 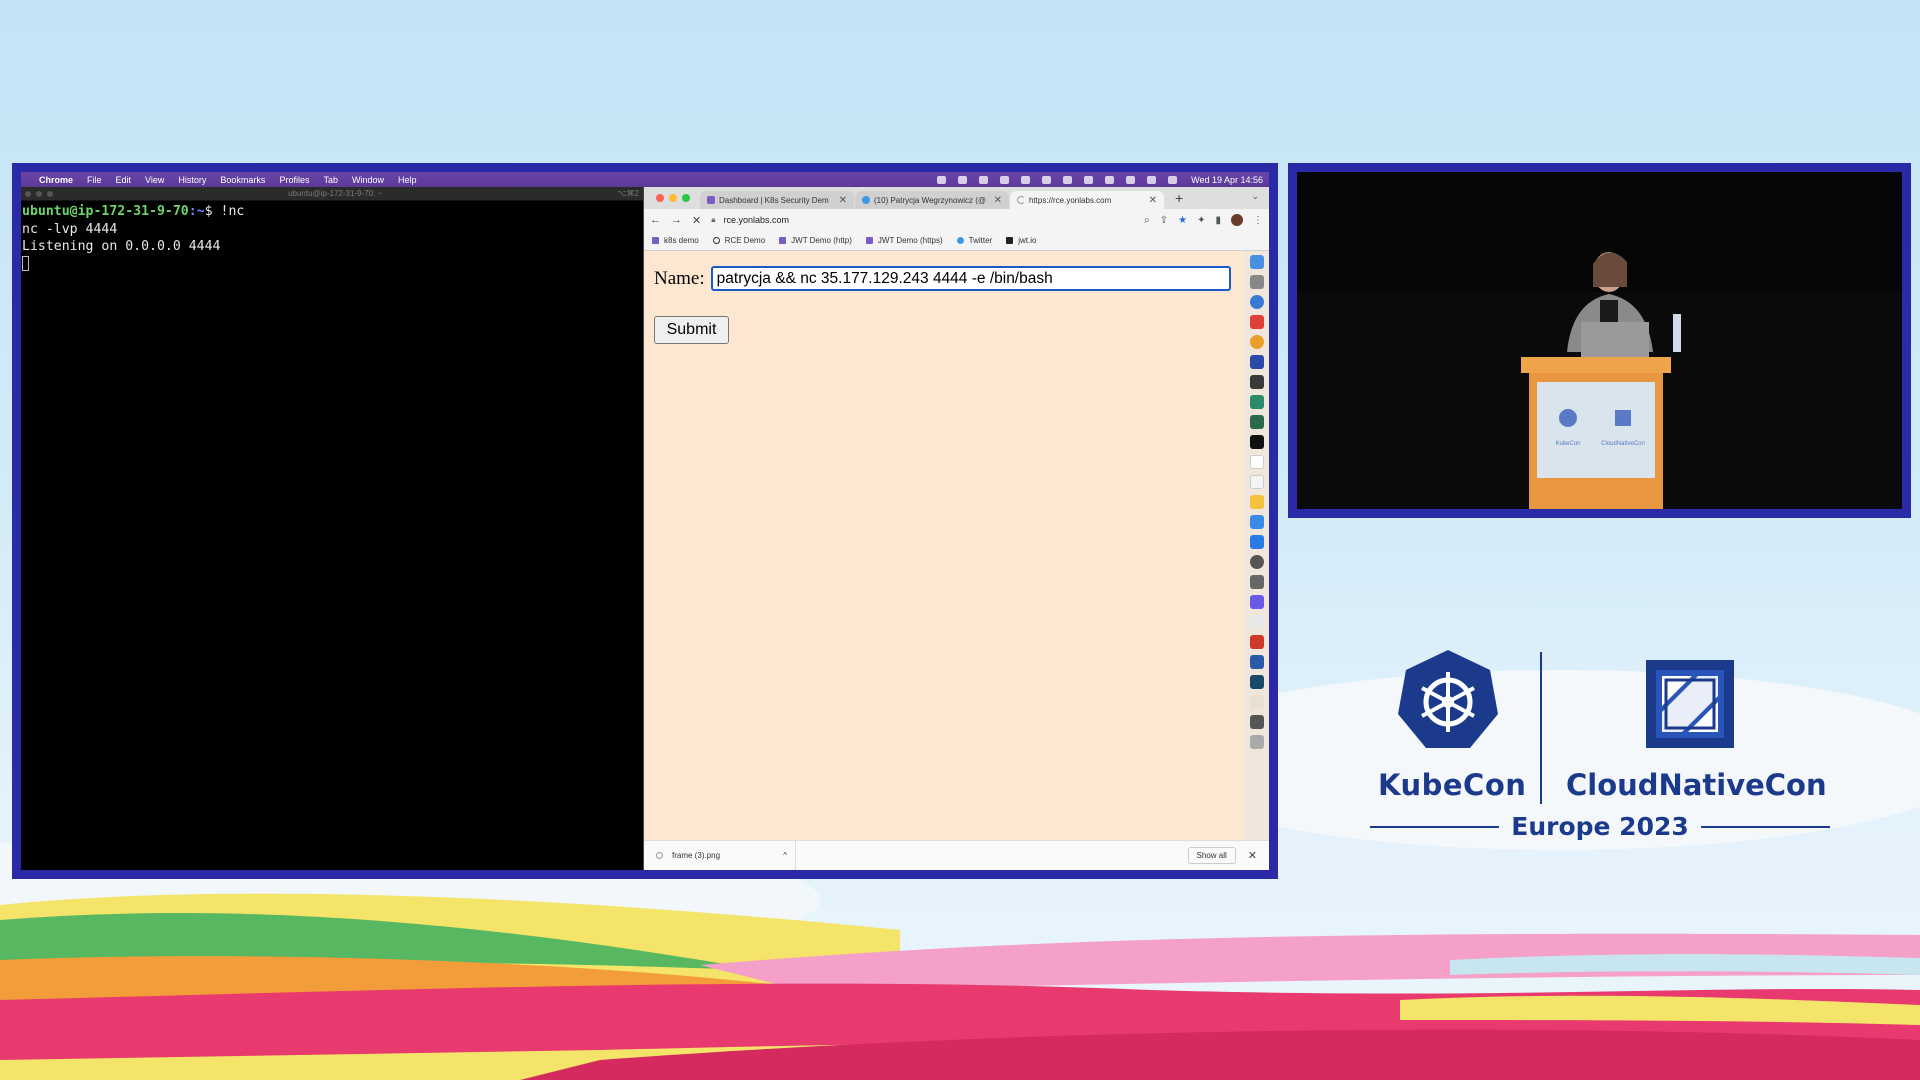 I want to click on menu-history: History, so click(x=192, y=180).